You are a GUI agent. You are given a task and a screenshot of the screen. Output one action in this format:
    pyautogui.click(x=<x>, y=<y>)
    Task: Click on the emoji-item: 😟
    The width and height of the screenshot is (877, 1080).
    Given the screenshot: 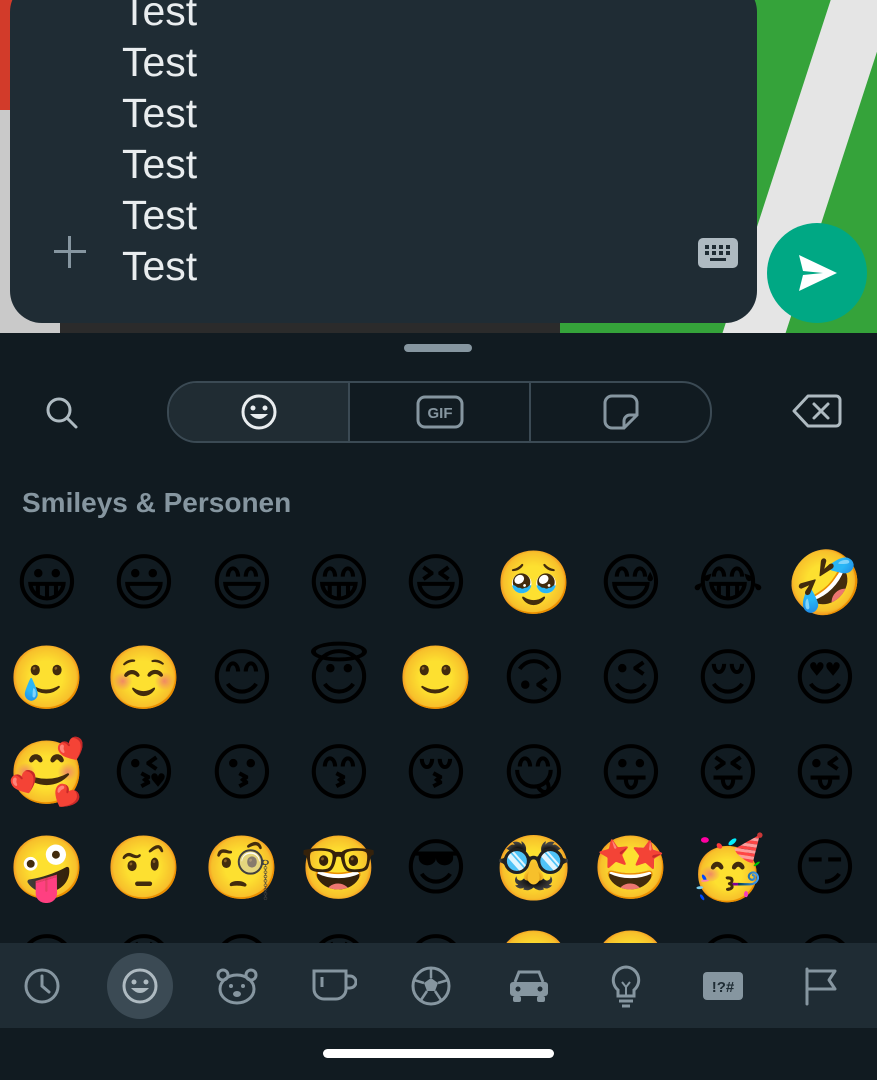 What is the action you would take?
    pyautogui.click(x=339, y=933)
    